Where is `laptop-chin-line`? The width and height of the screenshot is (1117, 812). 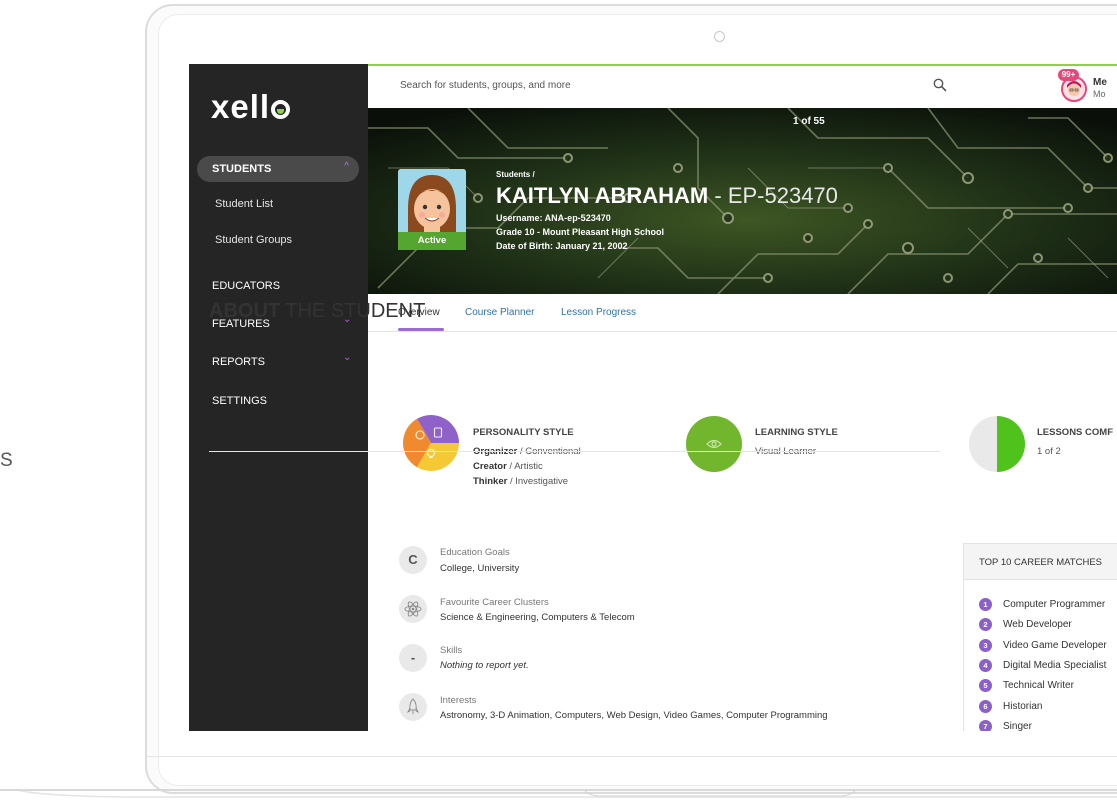 laptop-chin-line is located at coordinates (631, 756).